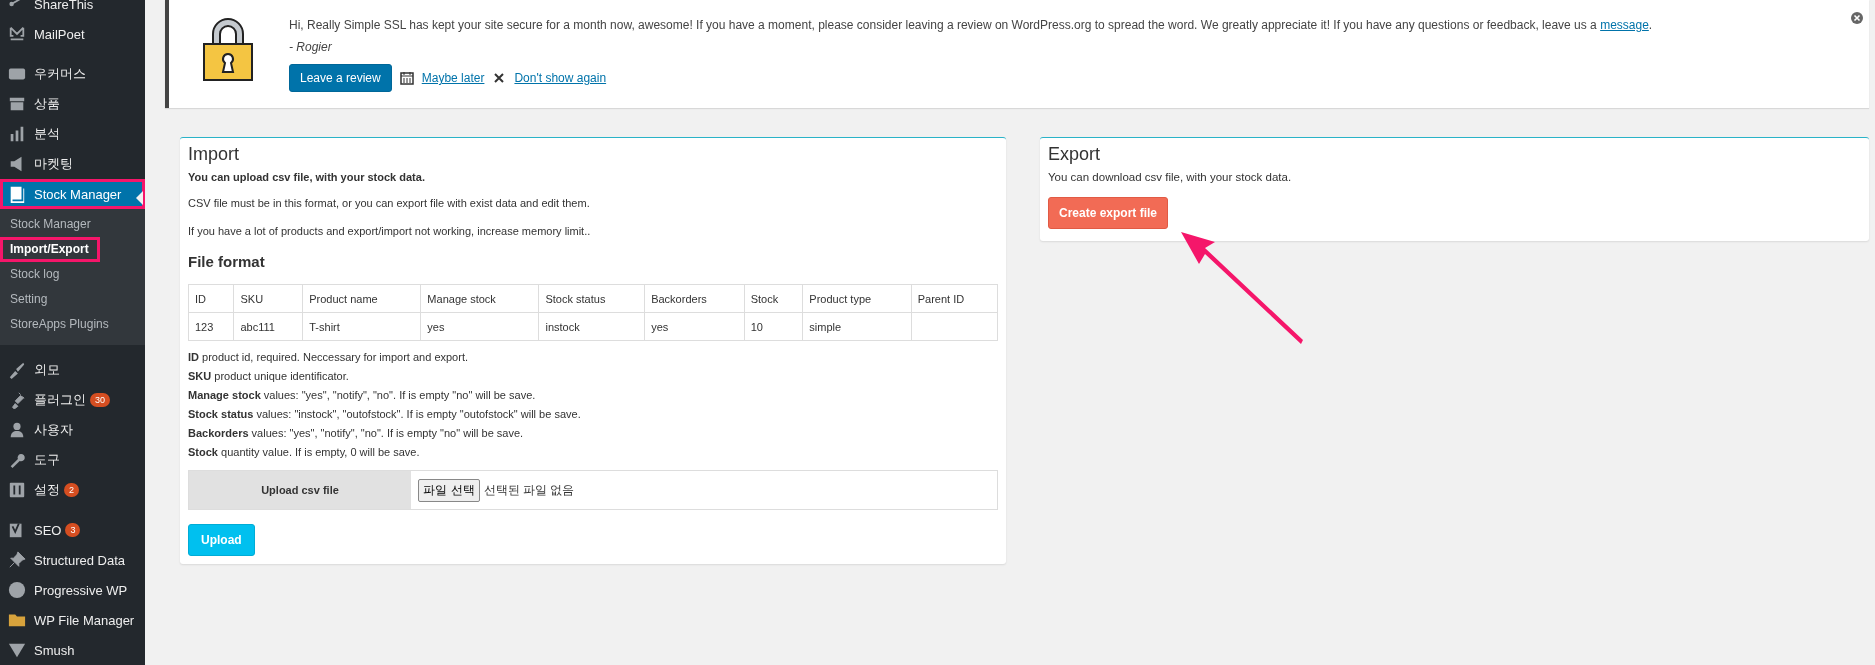  Describe the element at coordinates (72, 370) in the screenshot. I see `sidebar-item: 외모` at that location.